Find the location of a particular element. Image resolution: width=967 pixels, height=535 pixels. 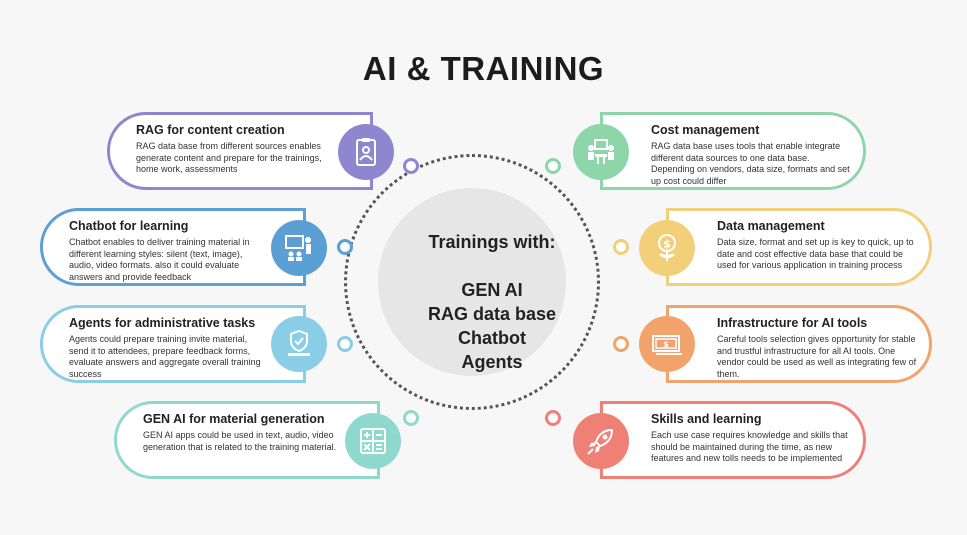

card-title: Cost management is located at coordinates (705, 130).